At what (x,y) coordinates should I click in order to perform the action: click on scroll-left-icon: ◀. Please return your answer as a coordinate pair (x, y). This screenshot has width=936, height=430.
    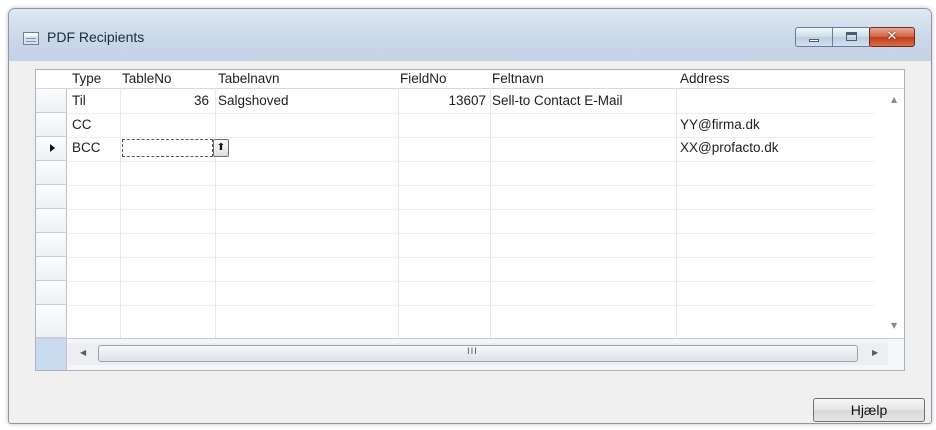
    Looking at the image, I should click on (83, 352).